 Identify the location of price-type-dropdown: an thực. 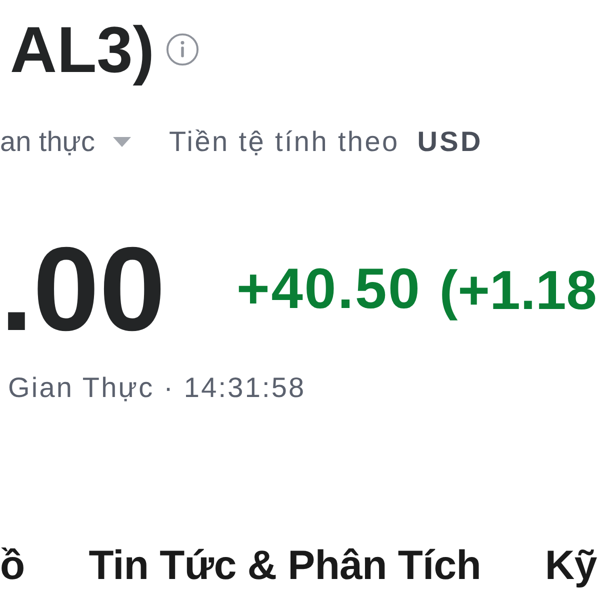
(66, 142).